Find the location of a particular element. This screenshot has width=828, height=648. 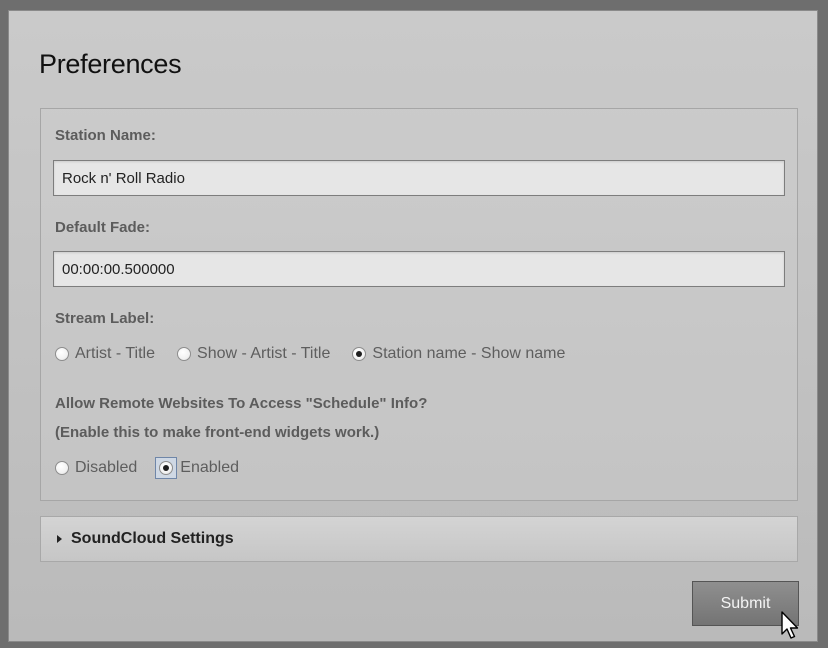

mouse-pointer-icon is located at coordinates (790, 625).